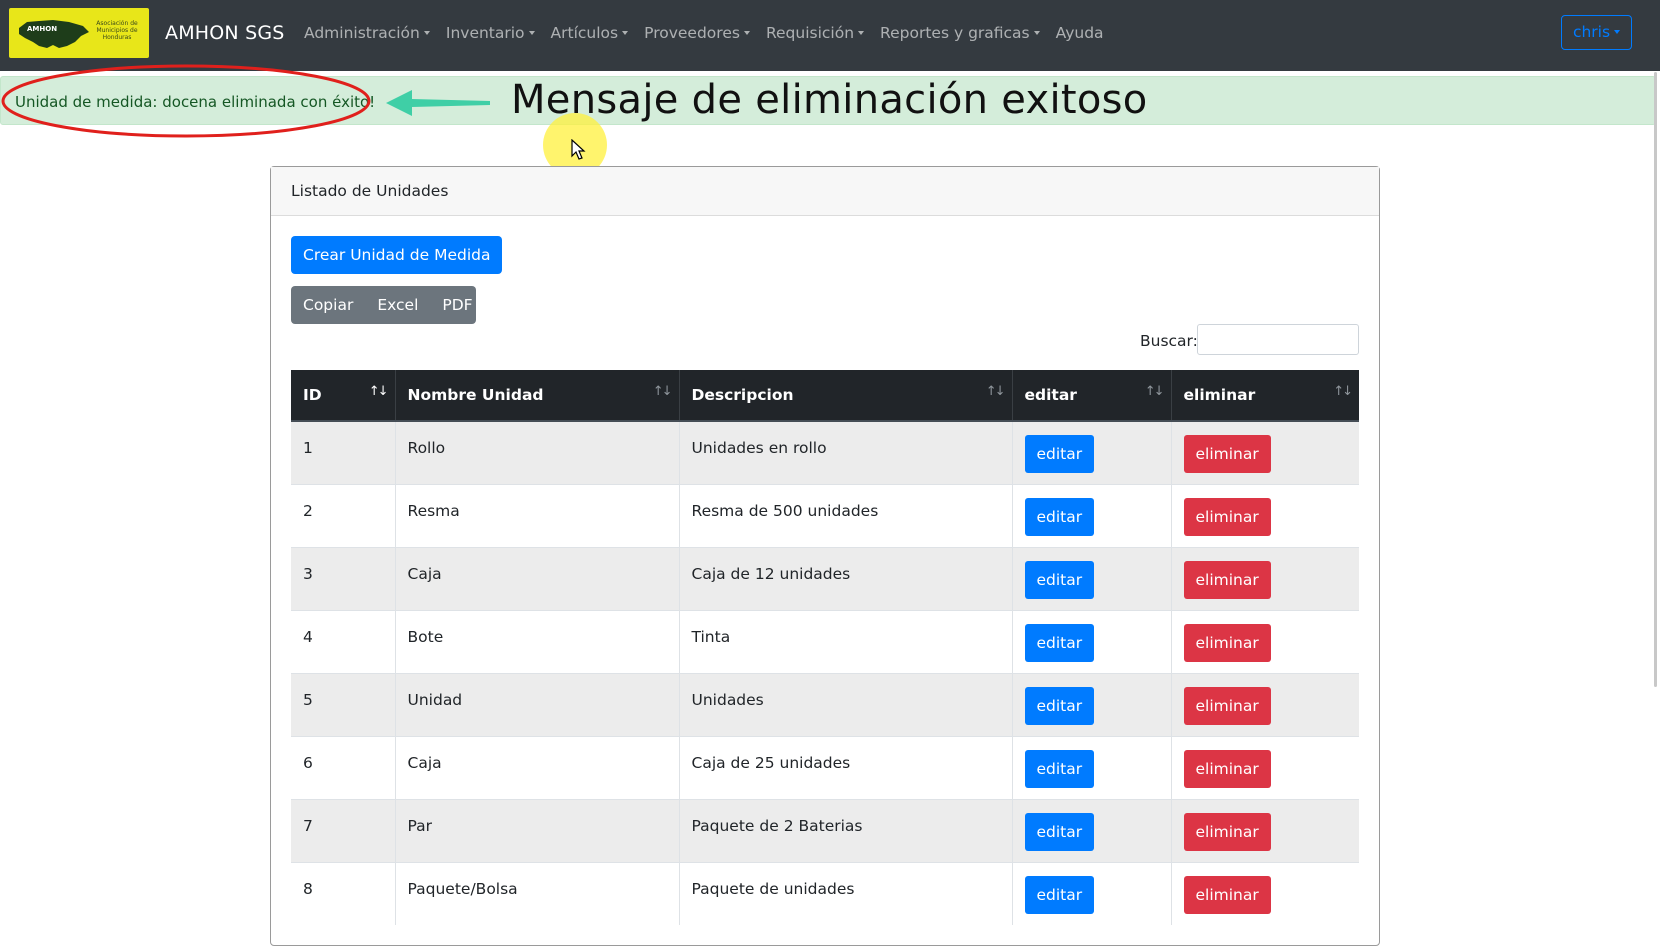  What do you see at coordinates (343, 641) in the screenshot?
I see `cell-id: 4` at bounding box center [343, 641].